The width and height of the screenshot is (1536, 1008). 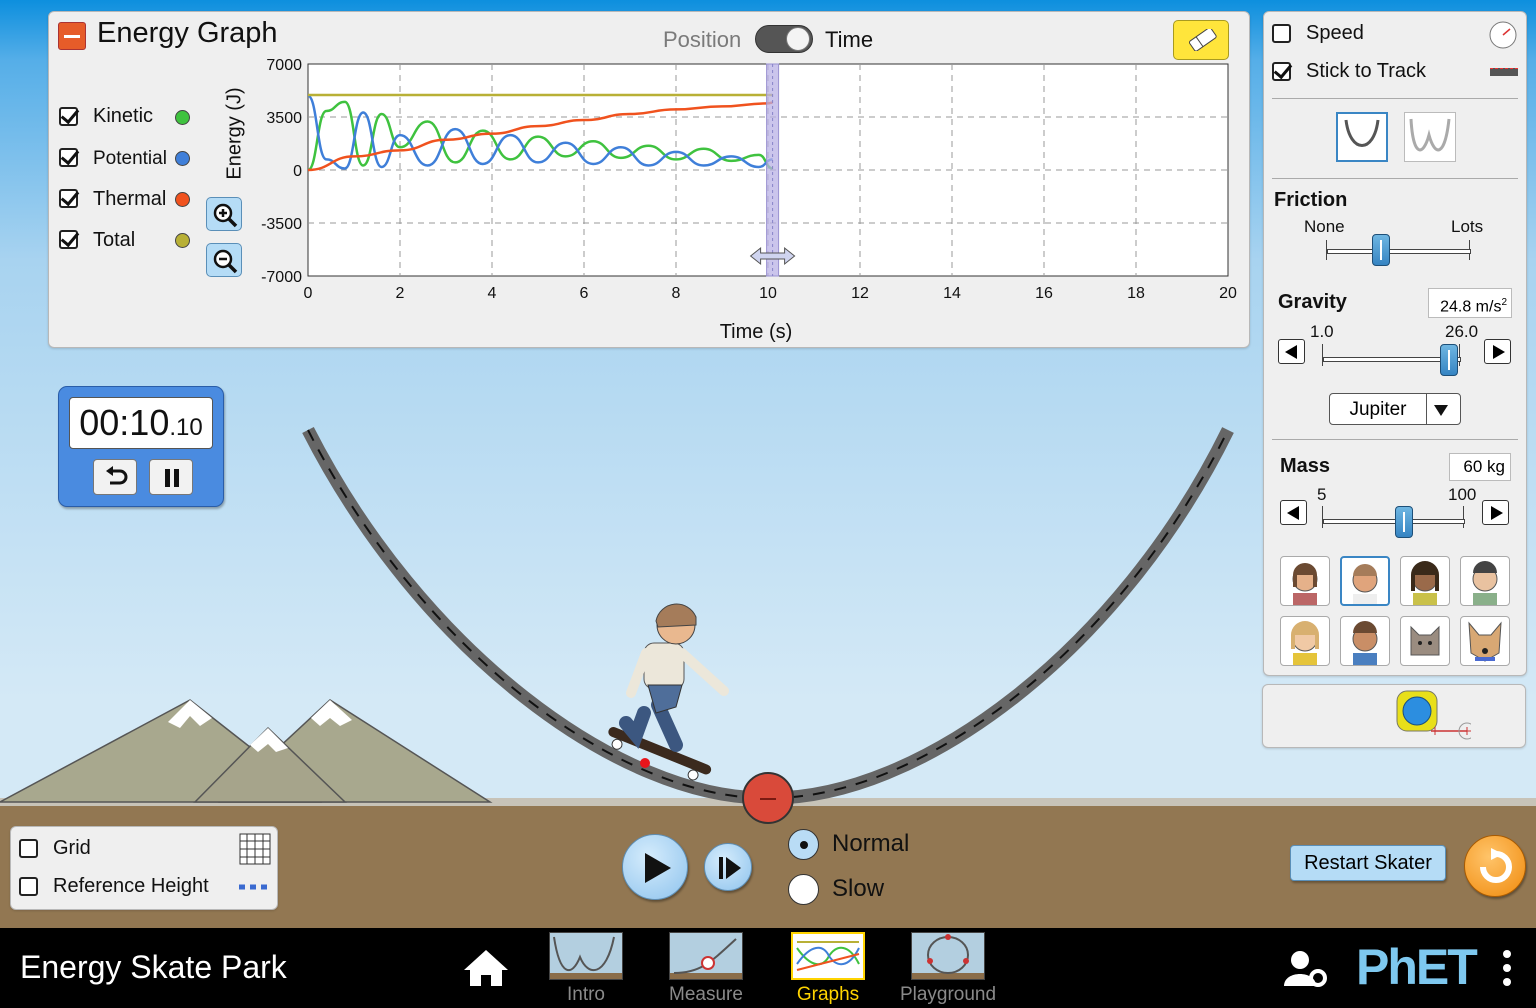 What do you see at coordinates (1293, 512) in the screenshot?
I see `mass-decrease-button` at bounding box center [1293, 512].